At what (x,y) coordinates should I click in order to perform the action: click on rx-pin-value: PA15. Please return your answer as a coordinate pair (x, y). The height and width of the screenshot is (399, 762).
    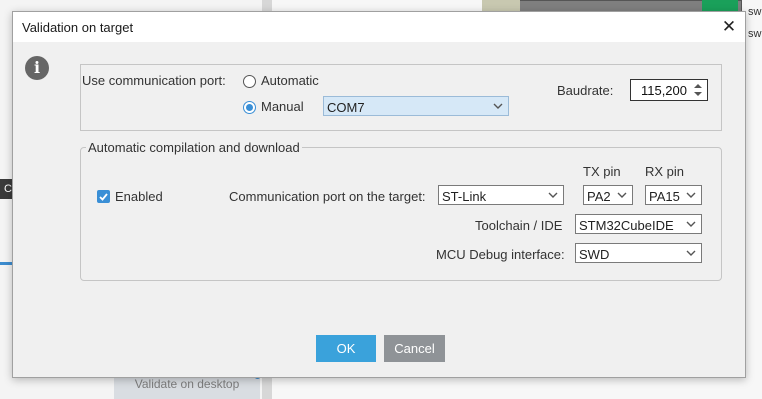
    Looking at the image, I should click on (664, 196).